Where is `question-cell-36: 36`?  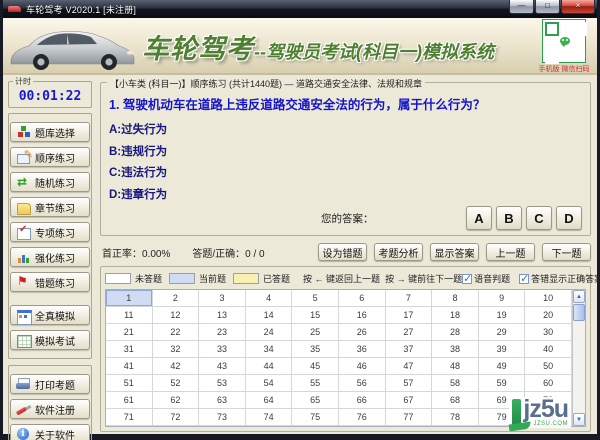 question-cell-36: 36 is located at coordinates (362, 349).